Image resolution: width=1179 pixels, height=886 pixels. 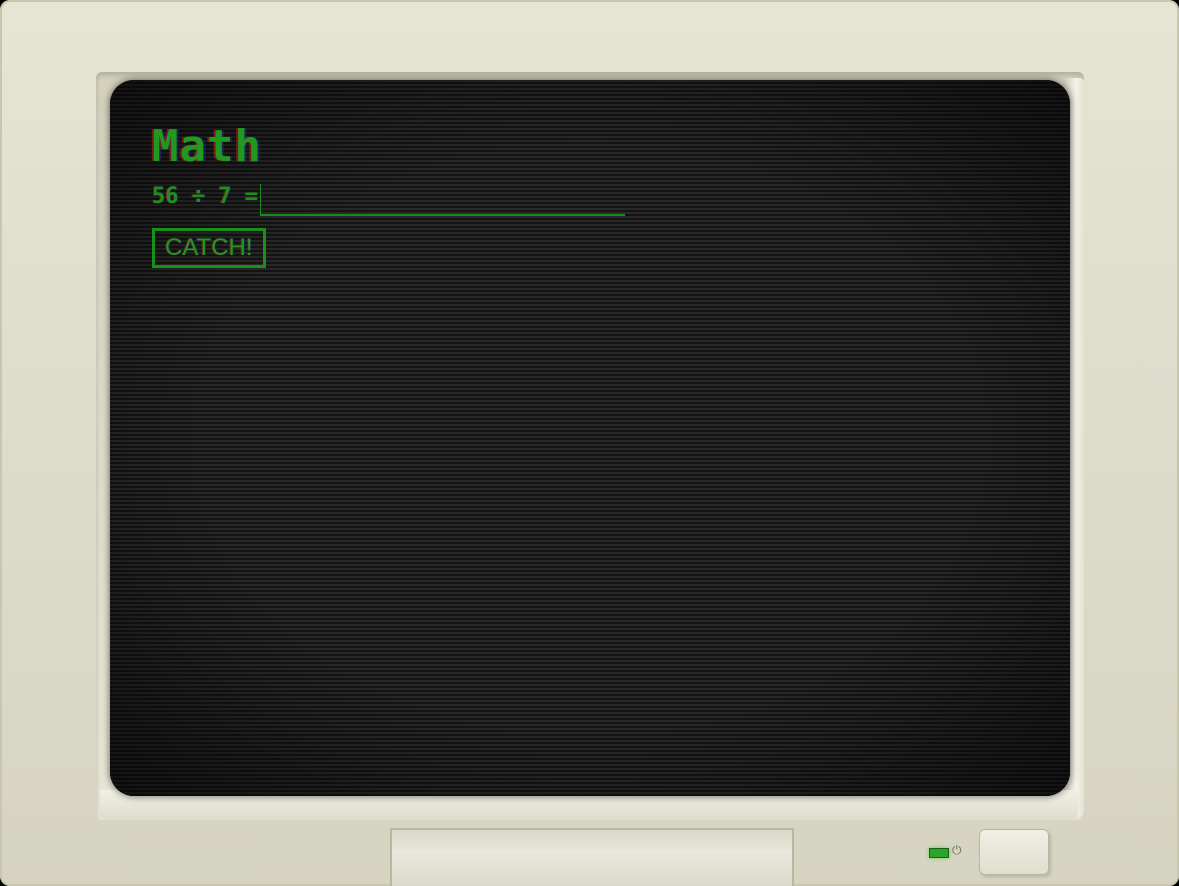 I want to click on page-title: Math, so click(x=207, y=146).